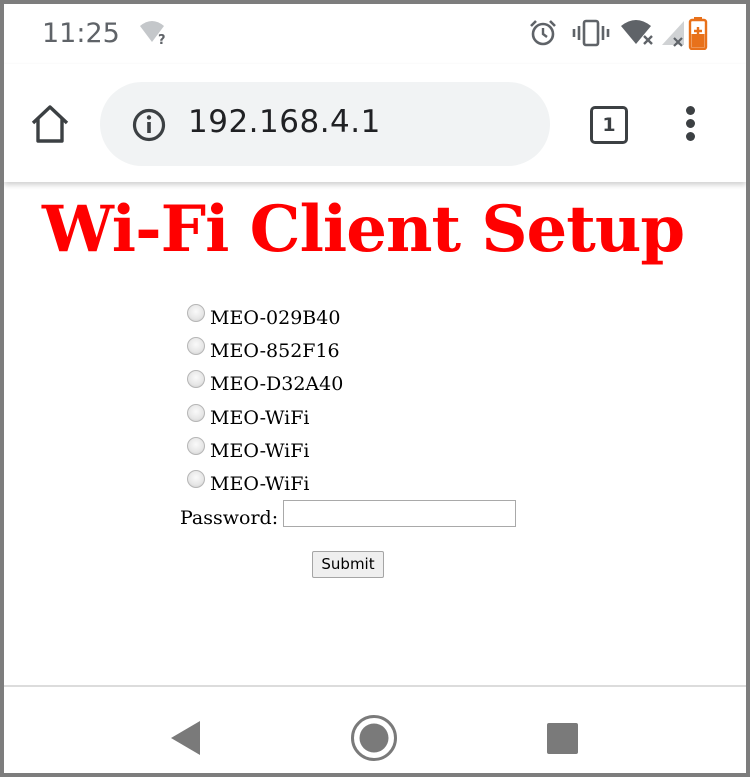 The height and width of the screenshot is (777, 750). What do you see at coordinates (277, 384) in the screenshot?
I see `network-label: MEO-D32A40` at bounding box center [277, 384].